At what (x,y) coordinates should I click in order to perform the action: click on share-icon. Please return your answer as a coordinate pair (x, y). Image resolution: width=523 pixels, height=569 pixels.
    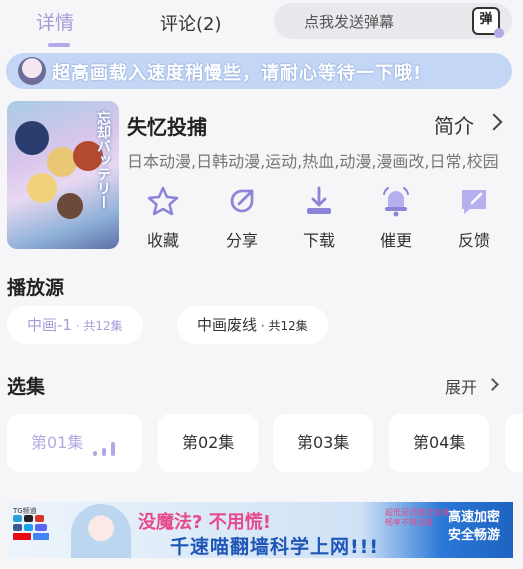
    Looking at the image, I should click on (242, 201).